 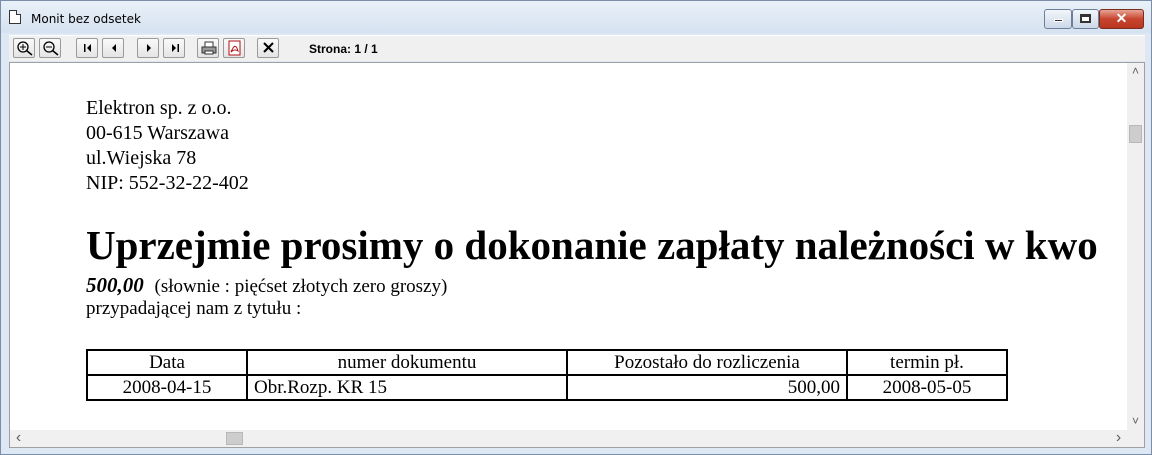 I want to click on horizontal-scroll-thumb, so click(x=234, y=438).